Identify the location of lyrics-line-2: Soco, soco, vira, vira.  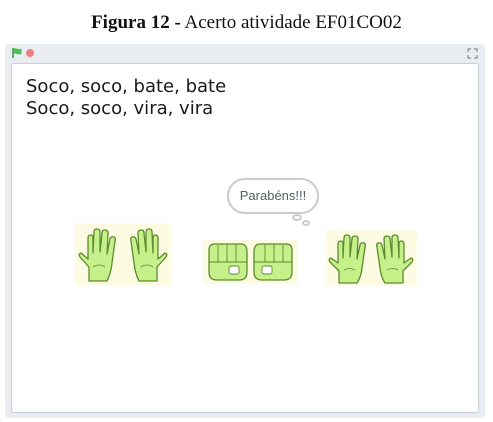
(120, 108).